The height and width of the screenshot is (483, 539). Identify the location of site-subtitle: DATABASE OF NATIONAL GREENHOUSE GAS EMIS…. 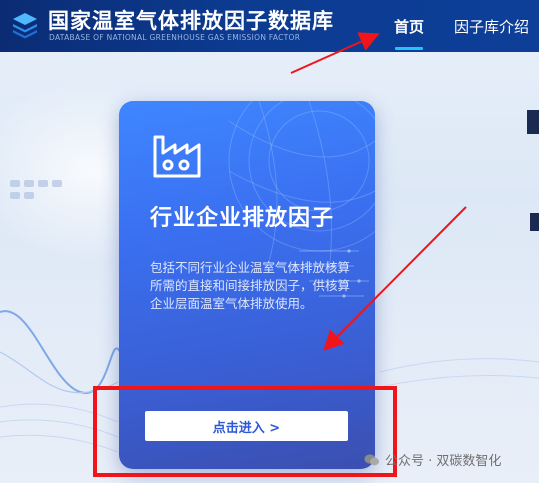
(175, 37).